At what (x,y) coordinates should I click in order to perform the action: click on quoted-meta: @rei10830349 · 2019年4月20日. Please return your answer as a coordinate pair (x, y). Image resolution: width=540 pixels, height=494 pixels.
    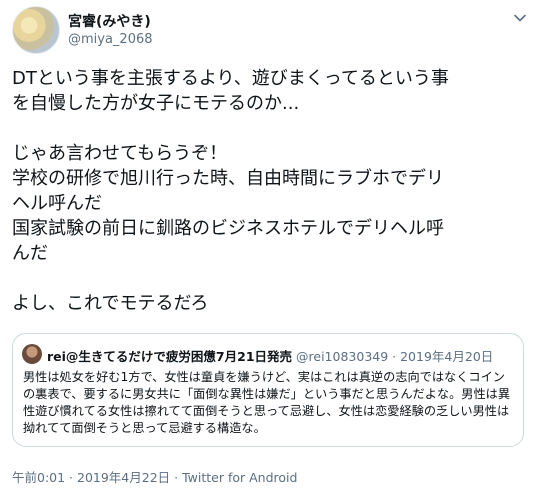
    Looking at the image, I should click on (395, 356).